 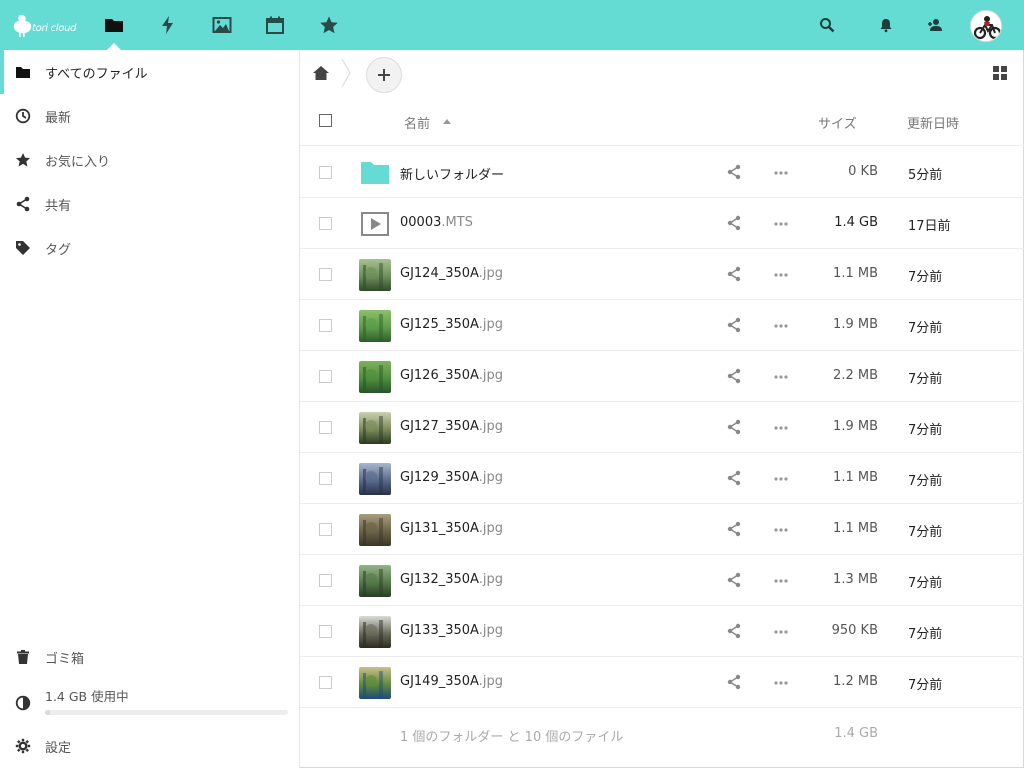 I want to click on file-name: GJ132_350A.jpg, so click(x=451, y=579).